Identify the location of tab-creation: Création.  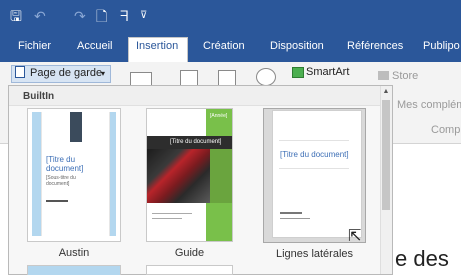
(224, 46).